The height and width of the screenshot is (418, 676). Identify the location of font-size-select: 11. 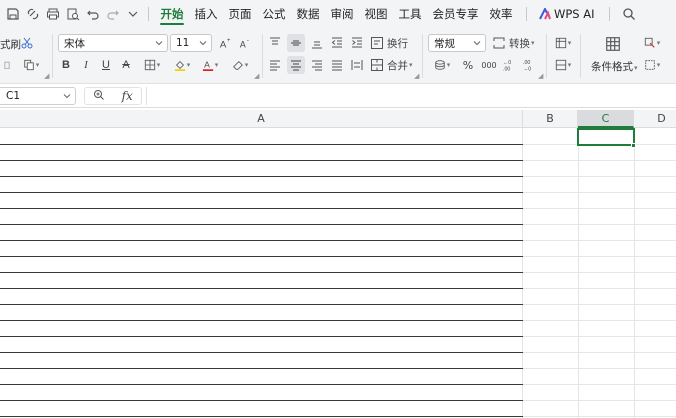
(191, 43).